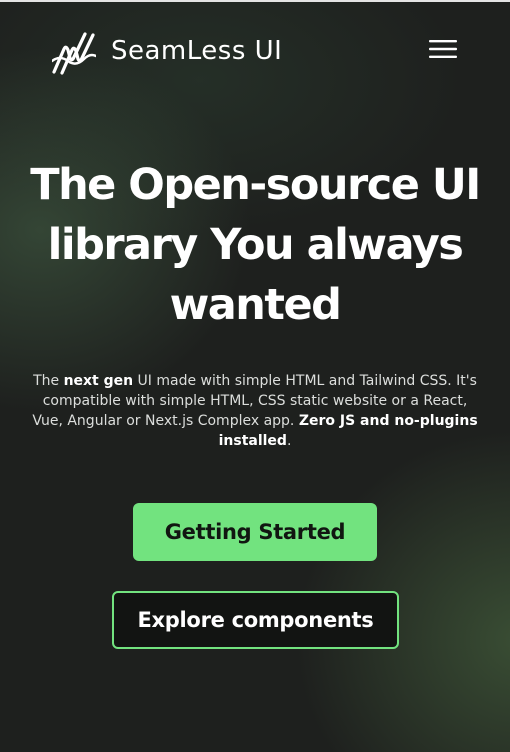  Describe the element at coordinates (196, 51) in the screenshot. I see `brand-name: SeamLess UI` at that location.